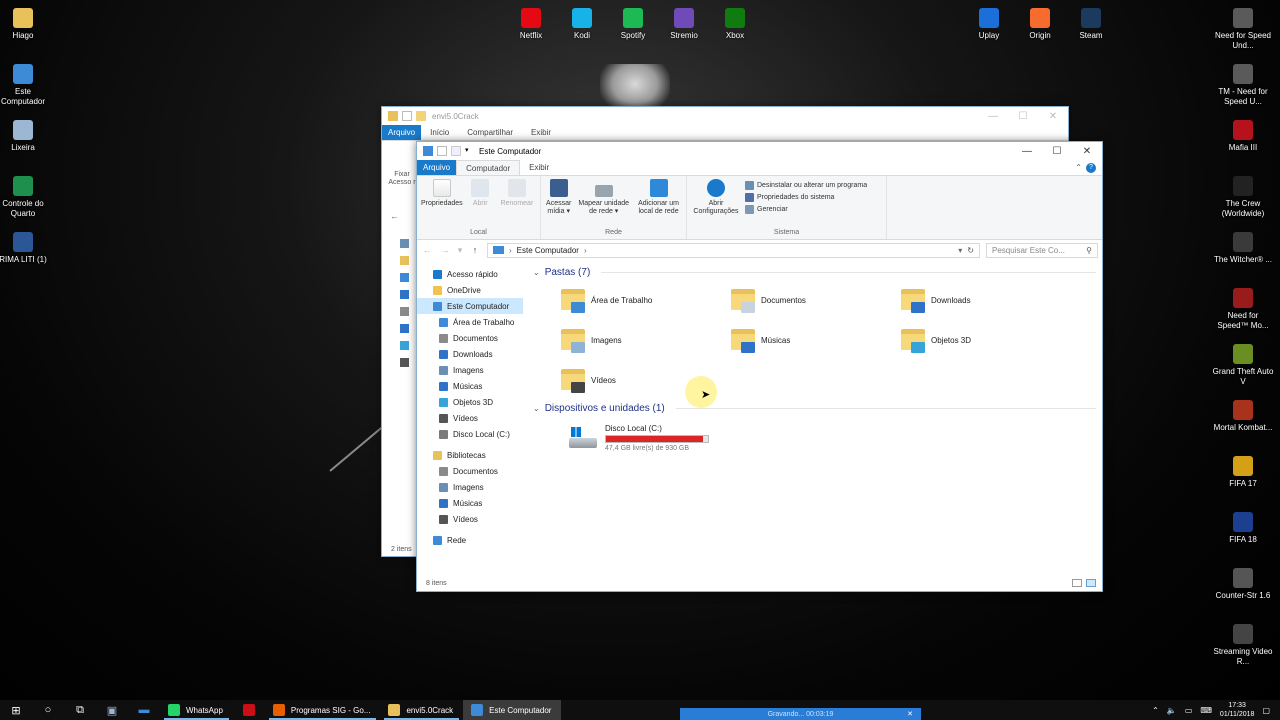 This screenshot has width=1280, height=720. Describe the element at coordinates (1155, 710) in the screenshot. I see `chevron-up-icon: ⌃` at that location.